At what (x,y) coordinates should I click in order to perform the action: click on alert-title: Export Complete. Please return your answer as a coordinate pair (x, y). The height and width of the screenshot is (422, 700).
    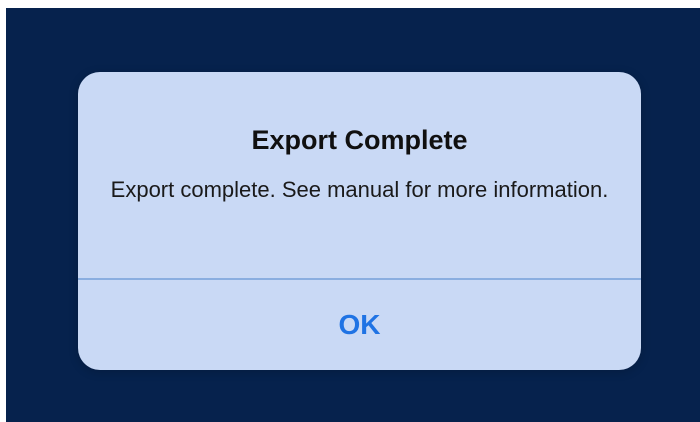
    Looking at the image, I should click on (359, 140).